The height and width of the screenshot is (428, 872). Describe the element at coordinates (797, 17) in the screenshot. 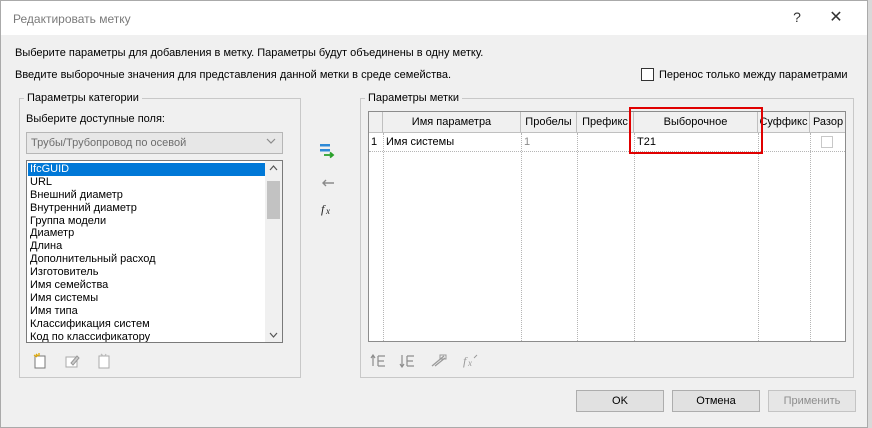

I see `help-button: ?` at that location.